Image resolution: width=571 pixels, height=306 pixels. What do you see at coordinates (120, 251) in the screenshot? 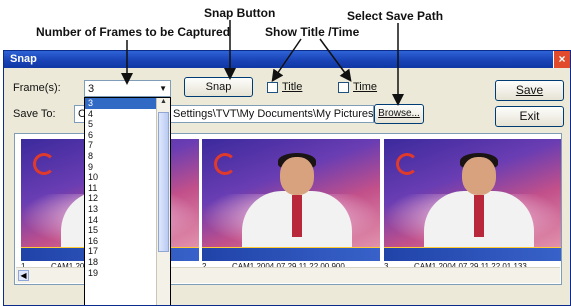
I see `frames-option: 17` at bounding box center [120, 251].